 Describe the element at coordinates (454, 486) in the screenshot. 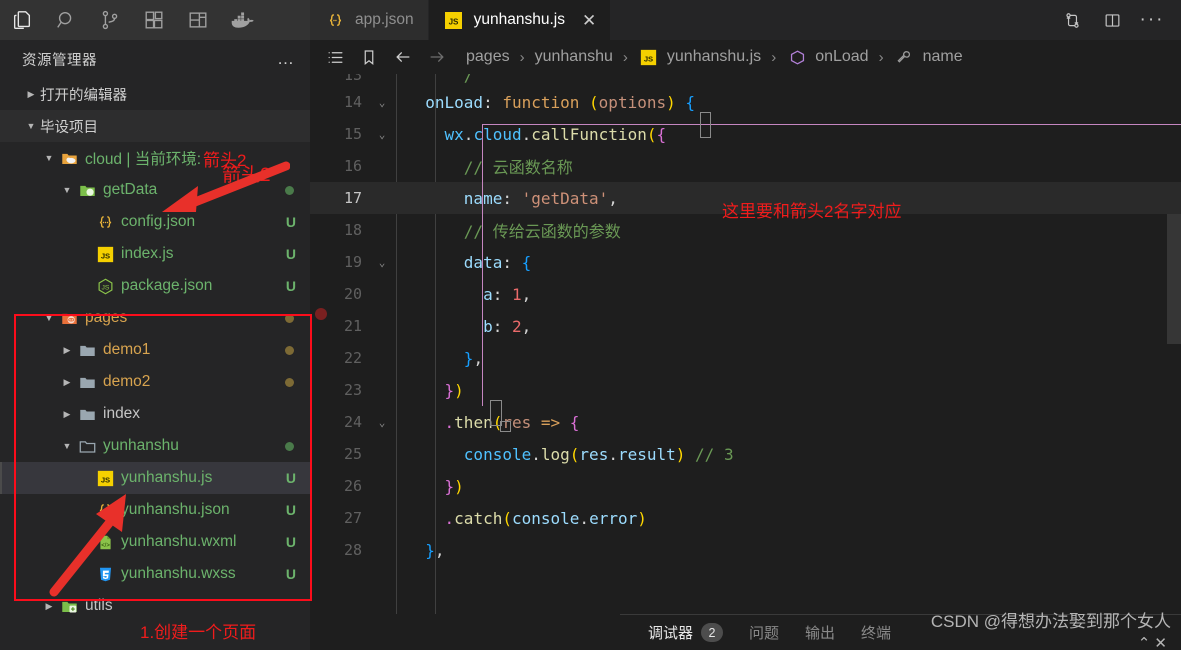

I see `code-text: })` at that location.